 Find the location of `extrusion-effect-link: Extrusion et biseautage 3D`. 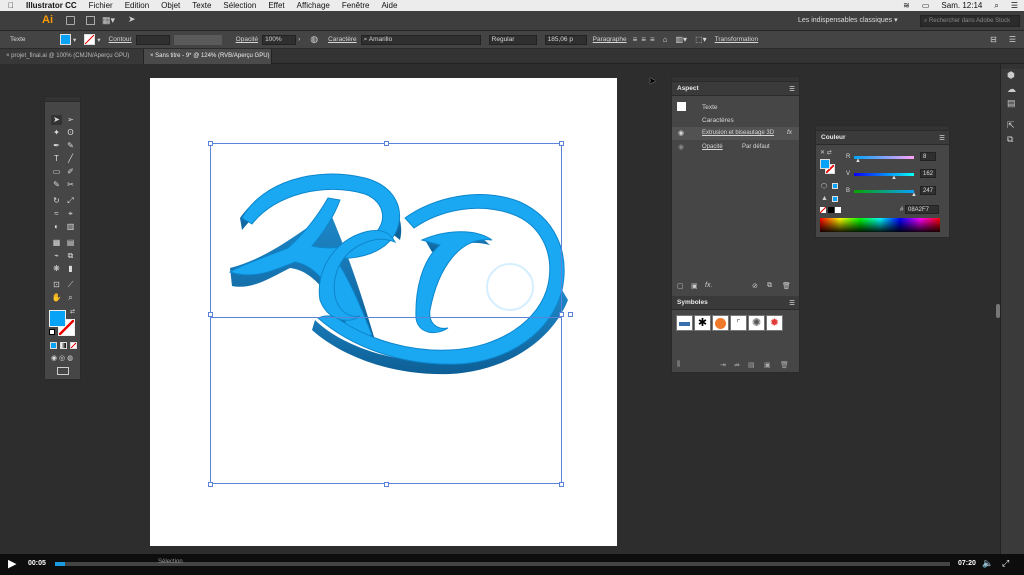

extrusion-effect-link: Extrusion et biseautage 3D is located at coordinates (738, 133).